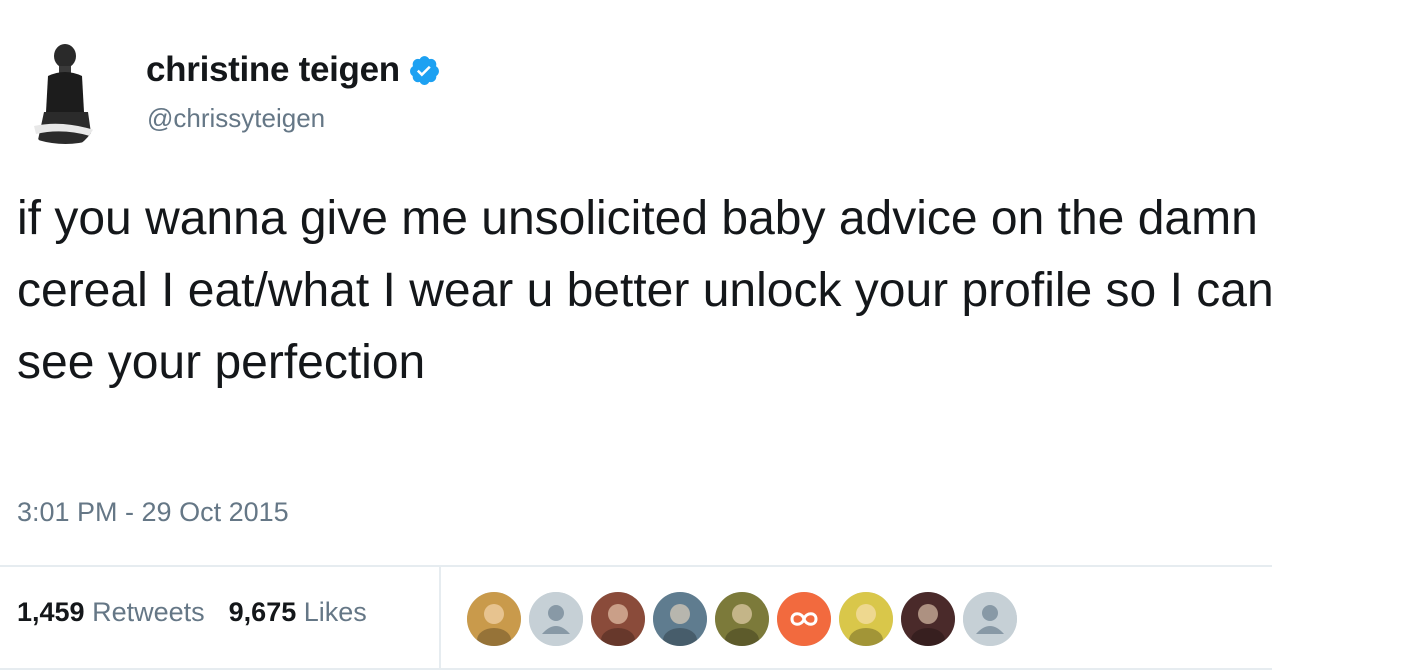  I want to click on retweets-label: Retweets, so click(148, 612).